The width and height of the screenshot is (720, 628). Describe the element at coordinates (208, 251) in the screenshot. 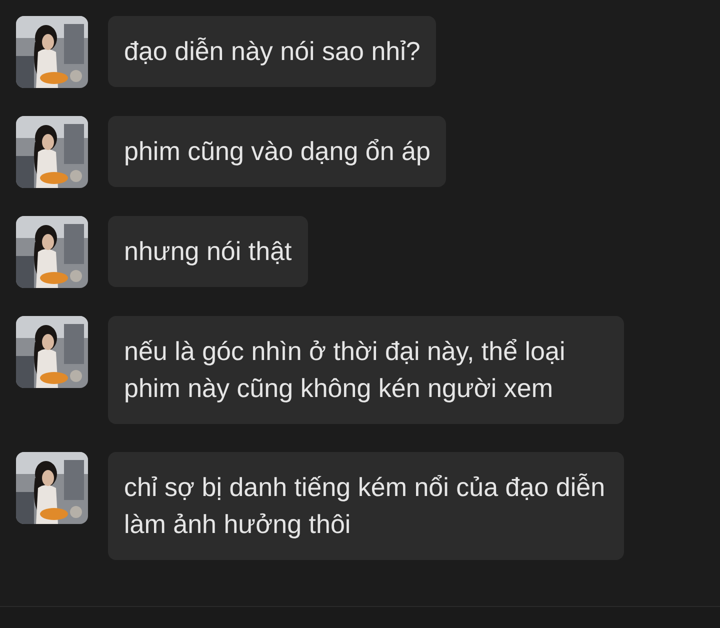

I see `message-bubble: nhưng nói thật` at that location.